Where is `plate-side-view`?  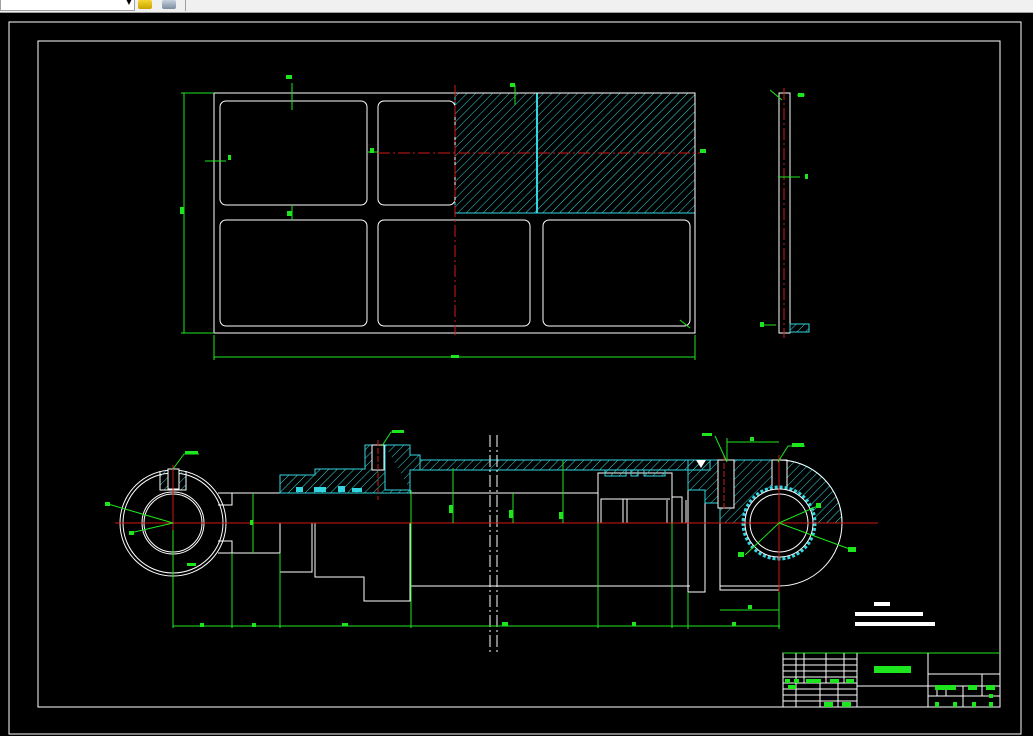
plate-side-view is located at coordinates (785, 213).